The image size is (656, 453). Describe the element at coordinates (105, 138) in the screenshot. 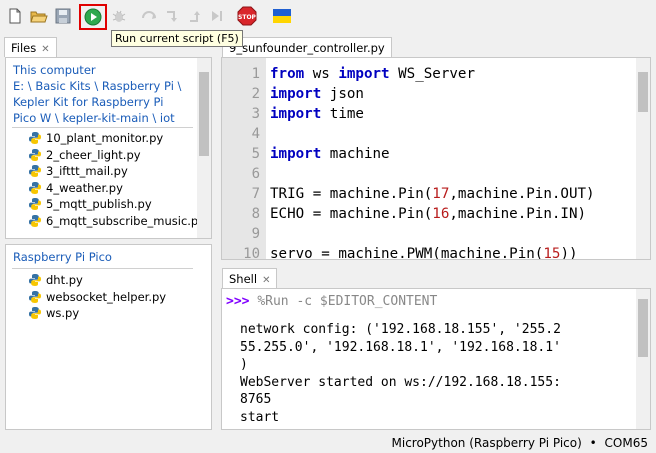

I see `file-name: 10_plant_monitor.py` at that location.